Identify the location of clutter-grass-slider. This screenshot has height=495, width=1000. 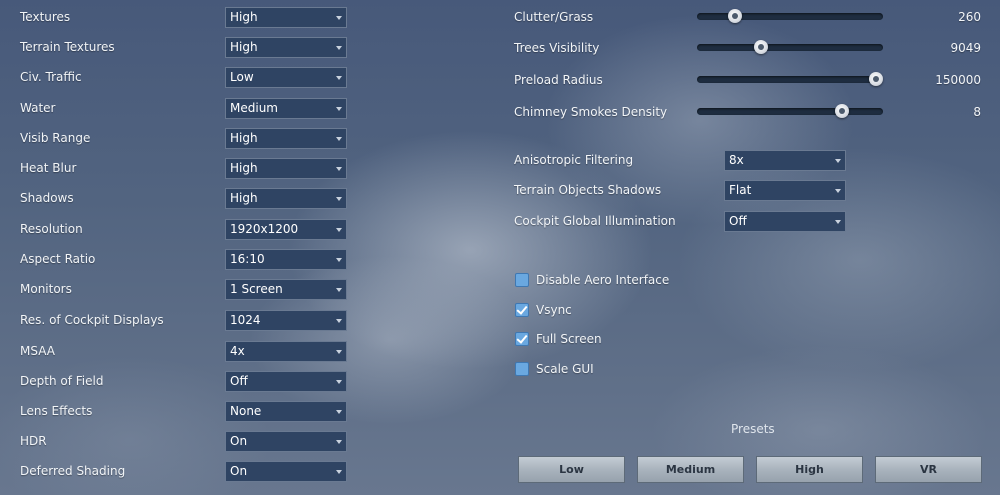
(790, 16).